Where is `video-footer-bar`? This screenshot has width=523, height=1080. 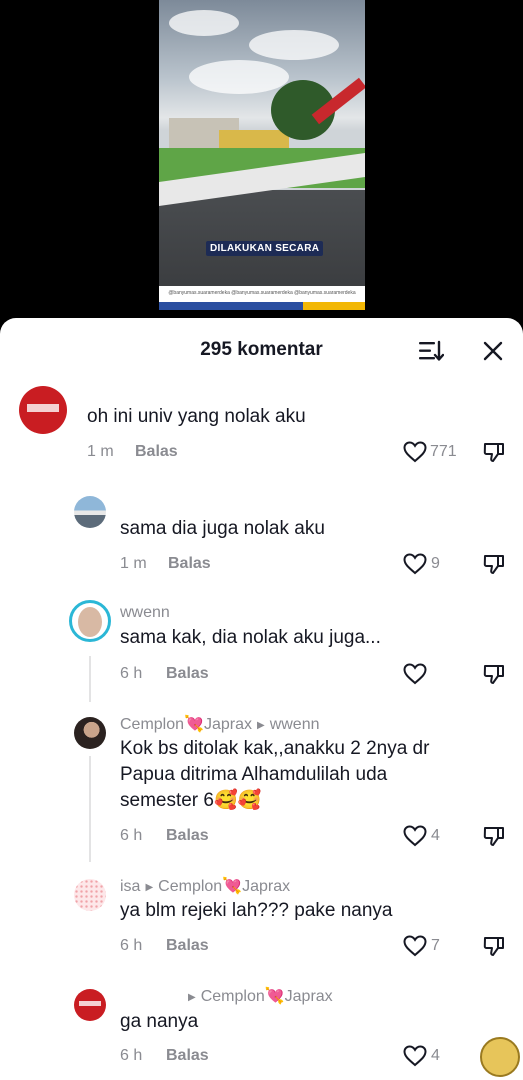
video-footer-bar is located at coordinates (262, 306).